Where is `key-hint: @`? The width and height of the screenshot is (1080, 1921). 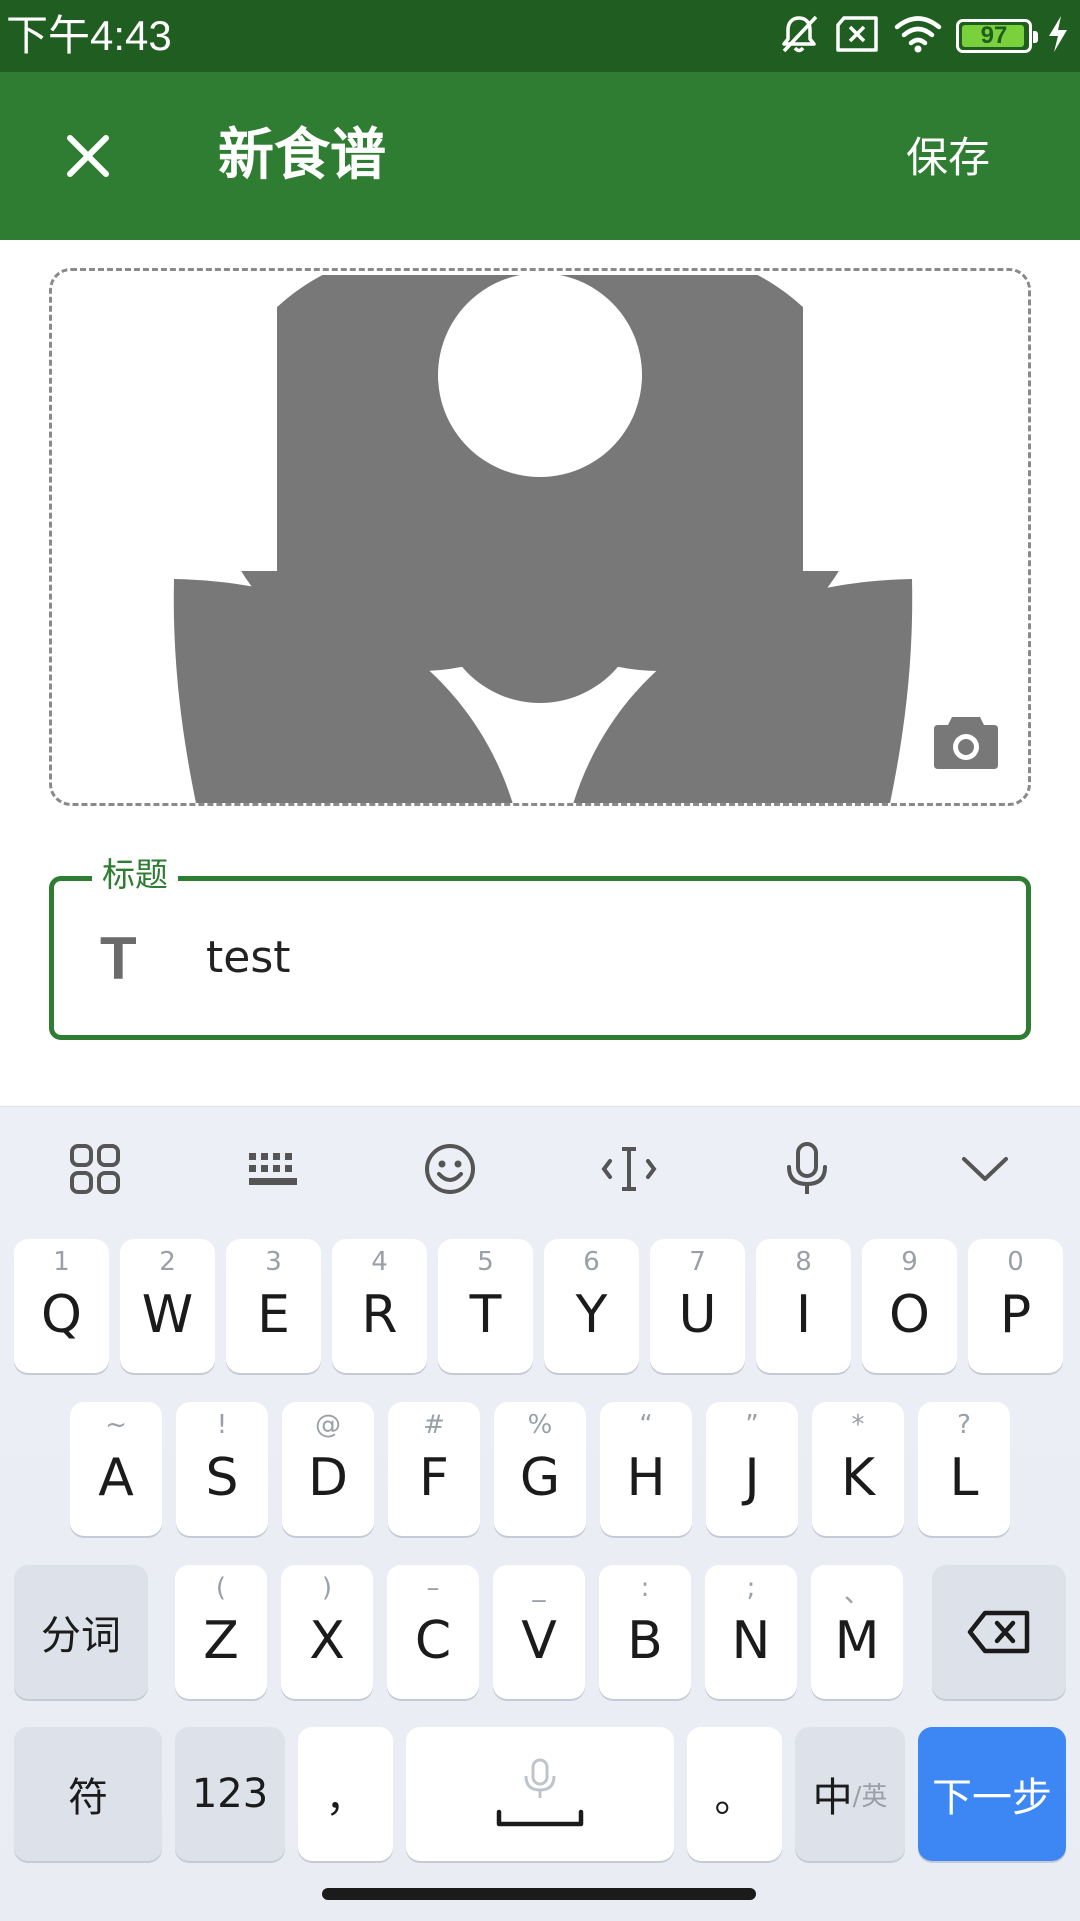
key-hint: @ is located at coordinates (328, 1425).